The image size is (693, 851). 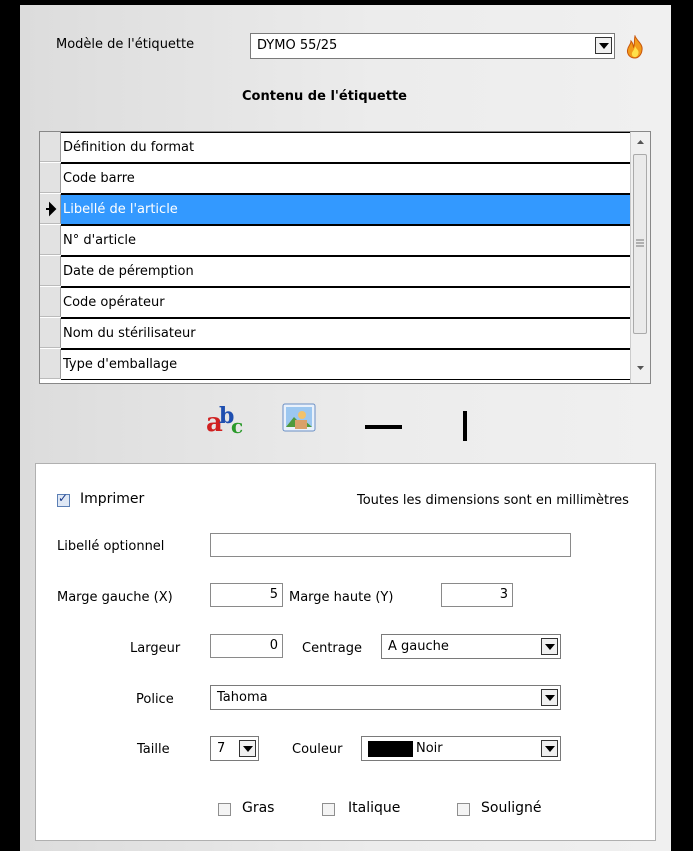 I want to click on color-swatch, so click(x=390, y=749).